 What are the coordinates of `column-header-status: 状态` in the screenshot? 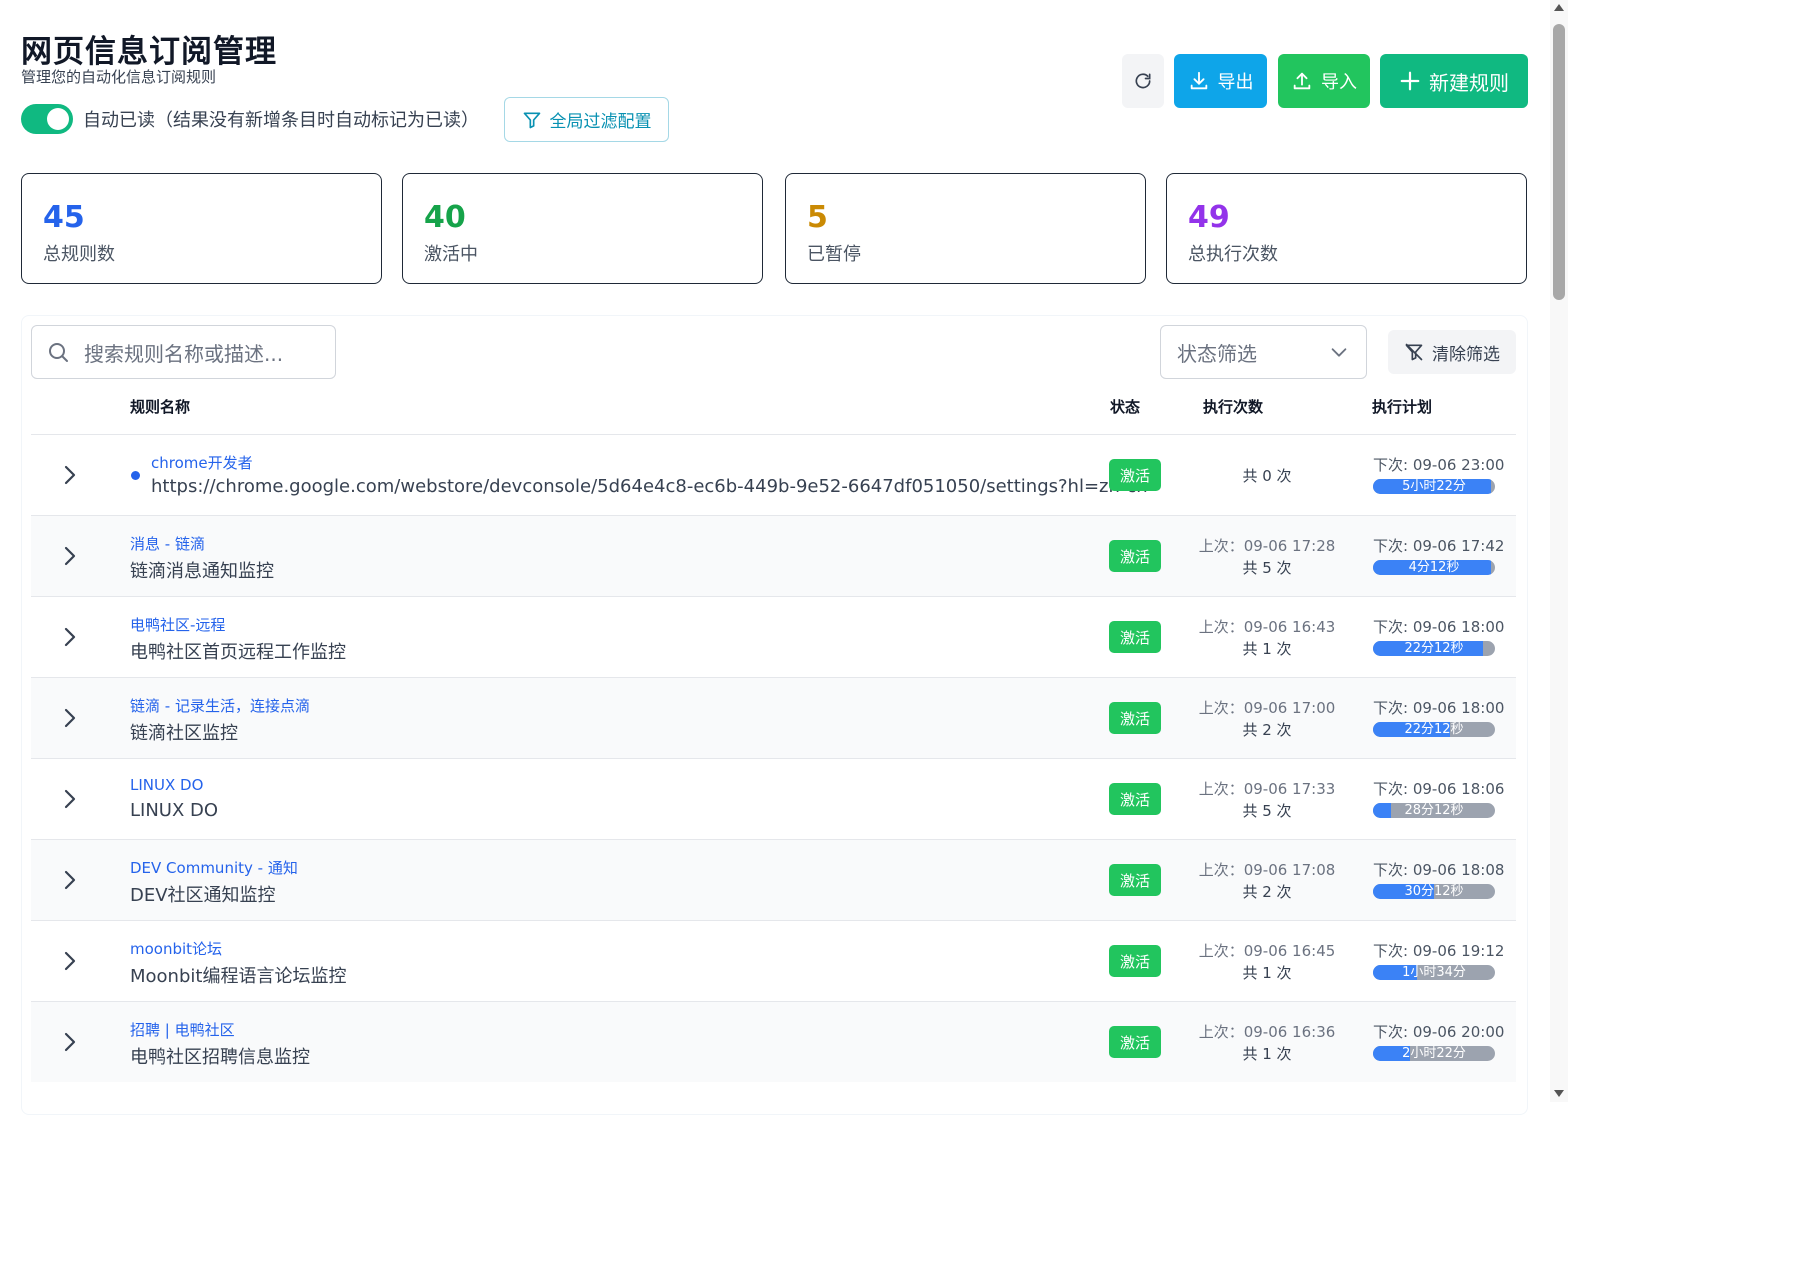 It's located at (1125, 406).